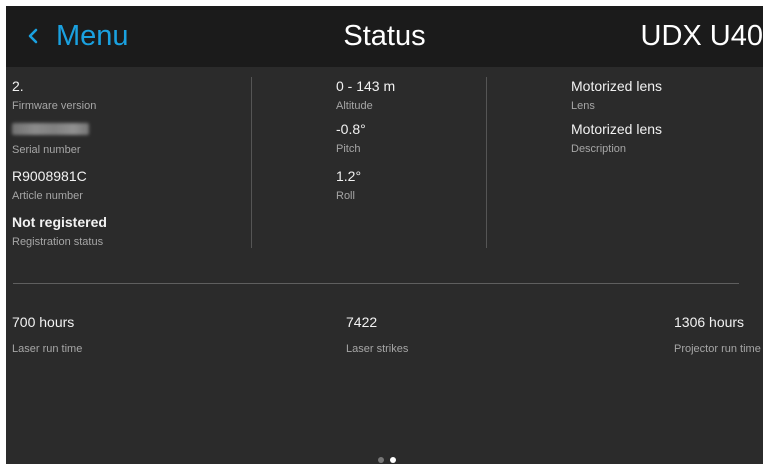 Image resolution: width=763 pixels, height=464 pixels. I want to click on firmware-version-label: Firmware version, so click(54, 106).